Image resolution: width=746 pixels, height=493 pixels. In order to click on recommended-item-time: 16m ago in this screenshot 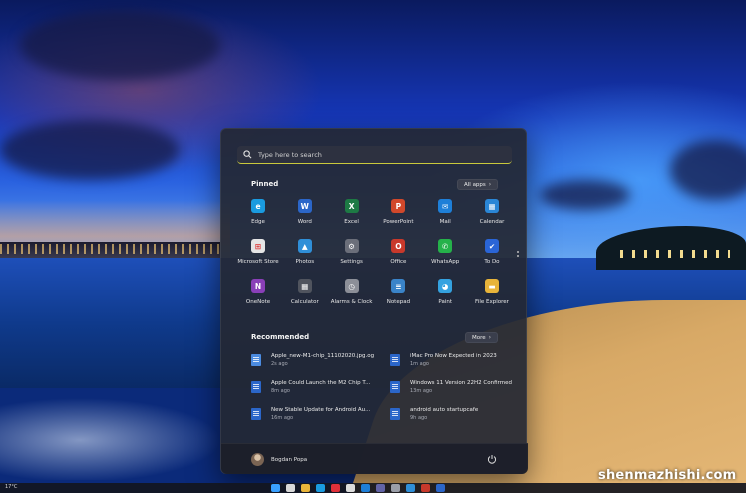, I will do `click(282, 418)`.